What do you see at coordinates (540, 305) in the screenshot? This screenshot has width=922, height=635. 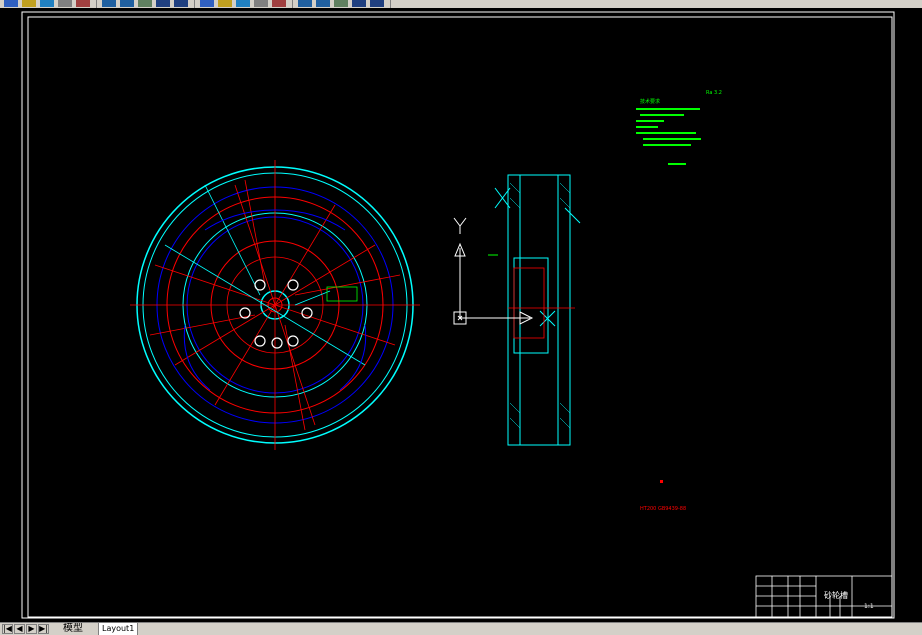 I see `section-hatching` at bounding box center [540, 305].